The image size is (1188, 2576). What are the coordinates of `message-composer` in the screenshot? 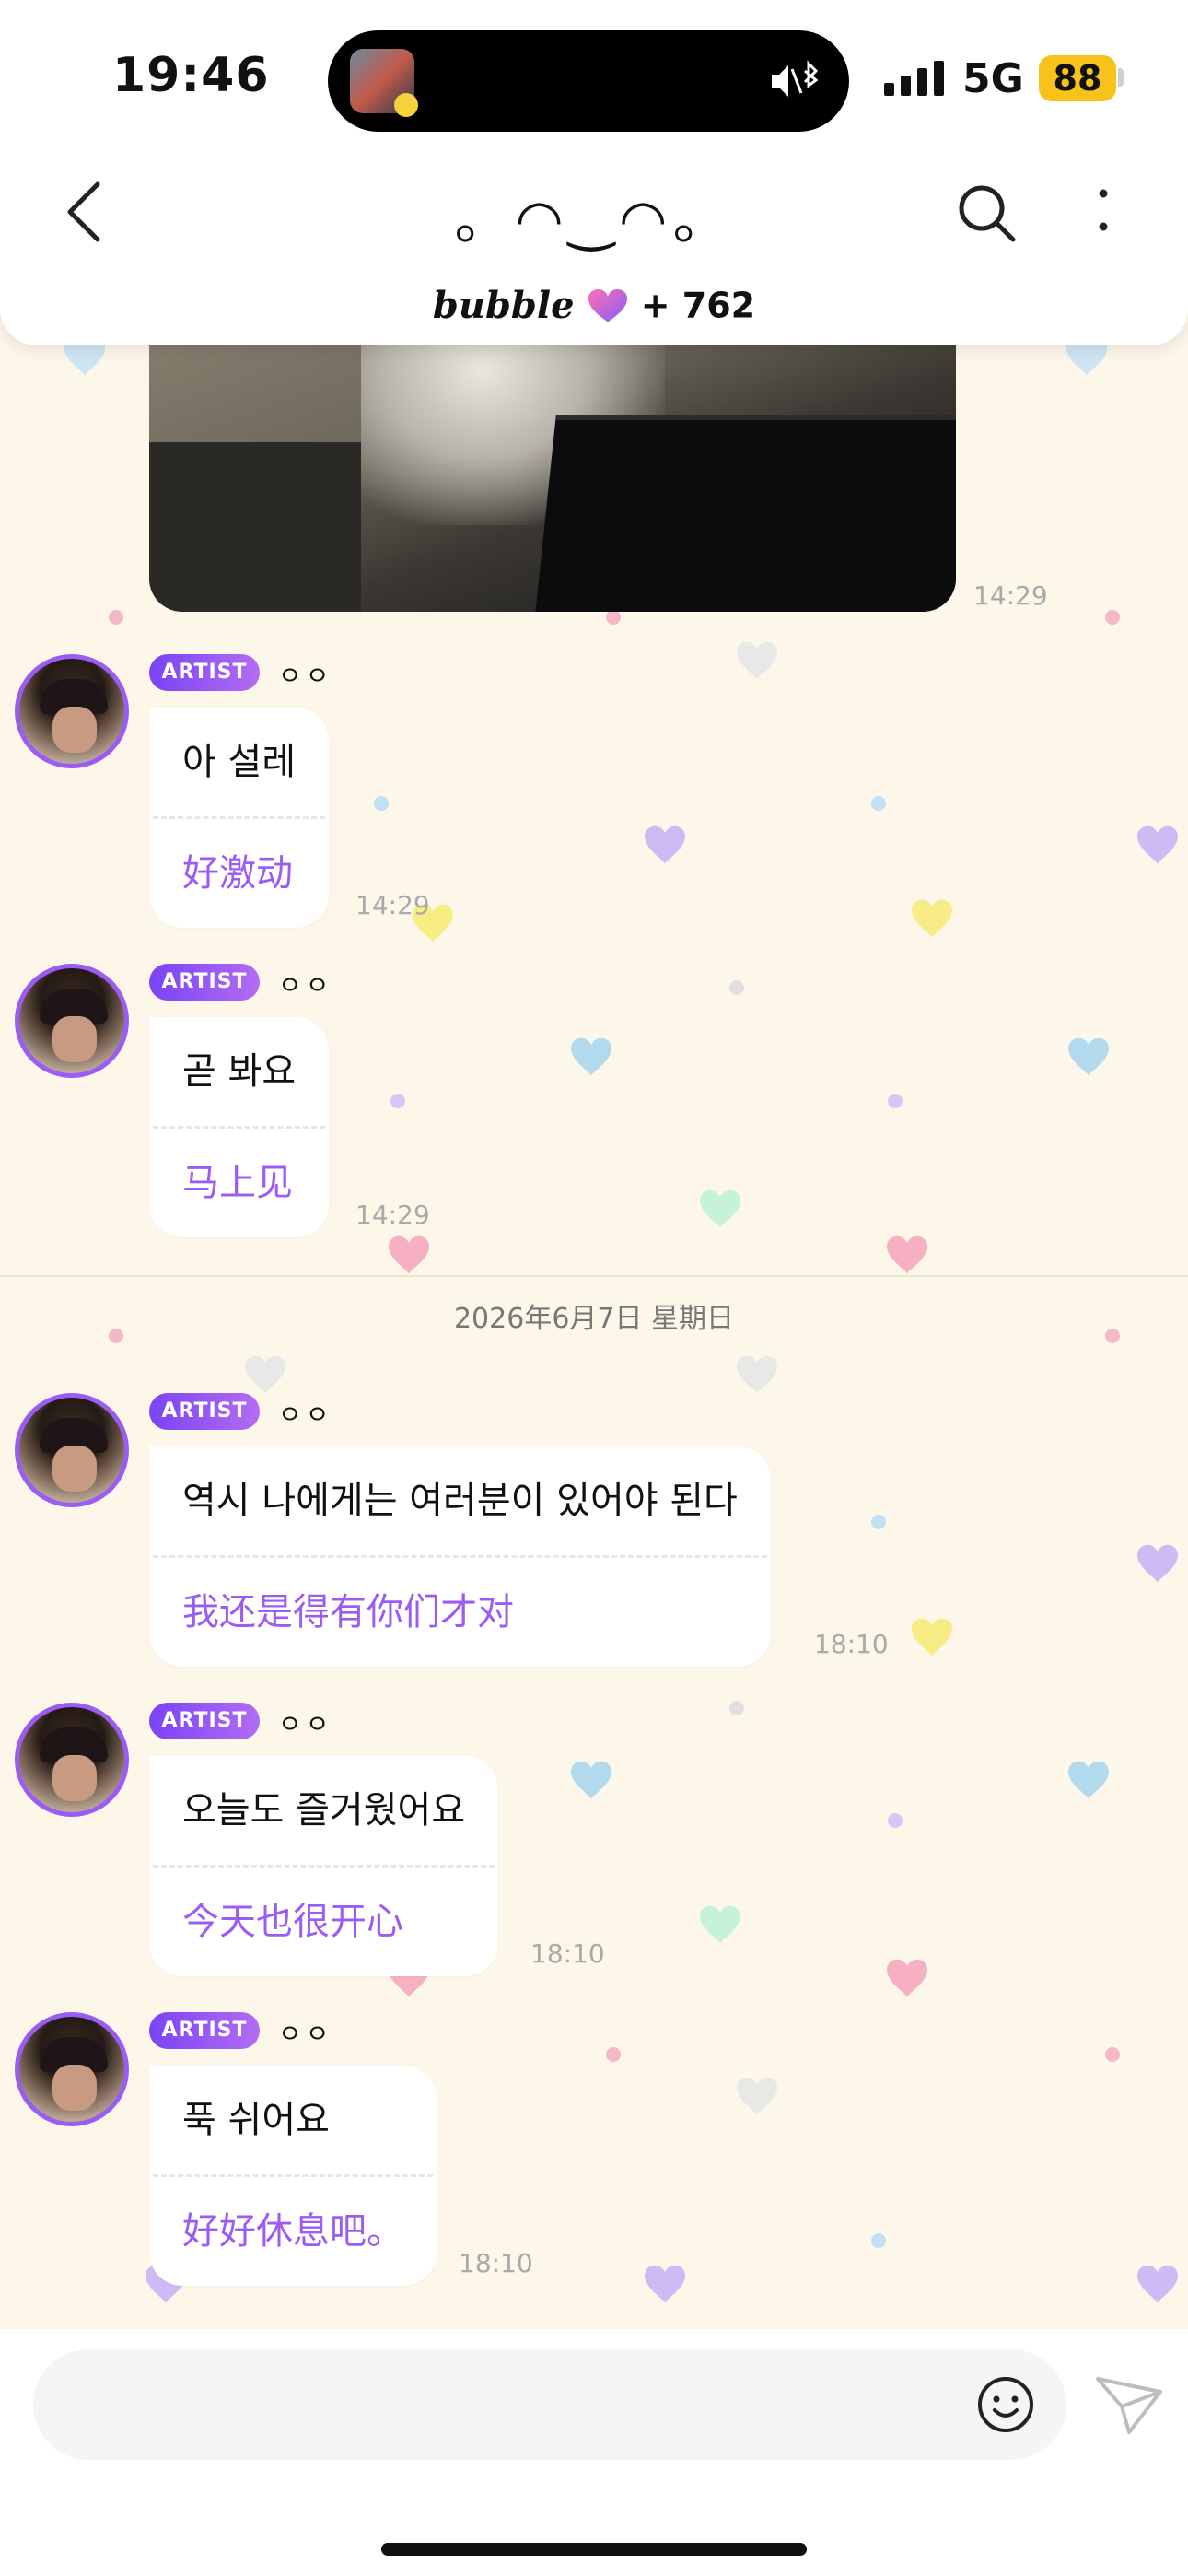 It's located at (594, 2452).